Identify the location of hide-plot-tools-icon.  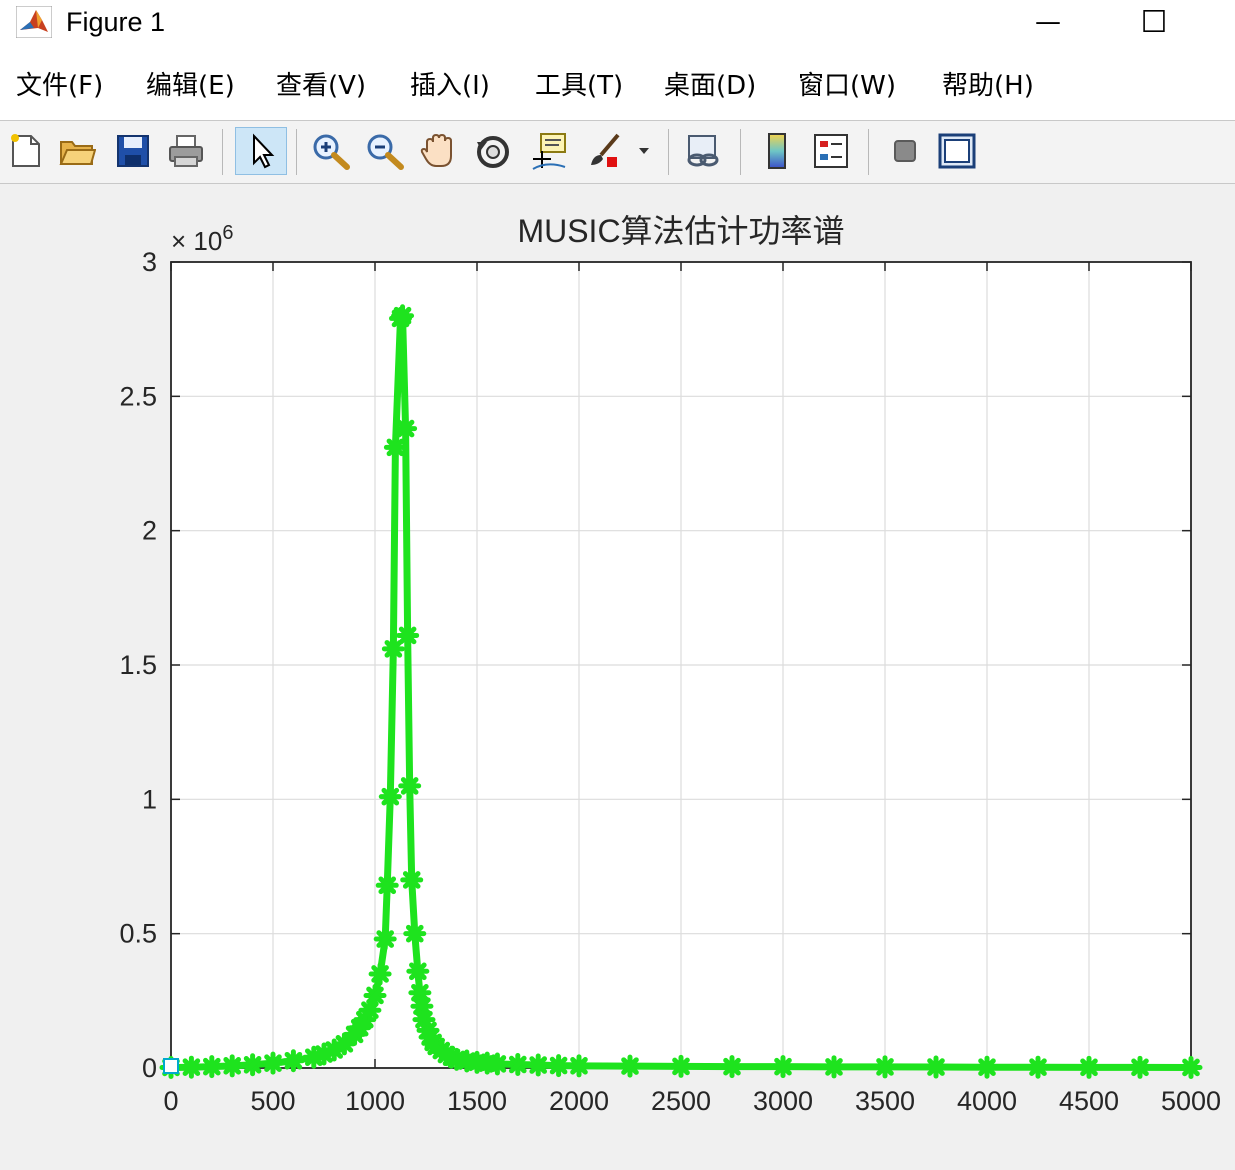
(905, 151).